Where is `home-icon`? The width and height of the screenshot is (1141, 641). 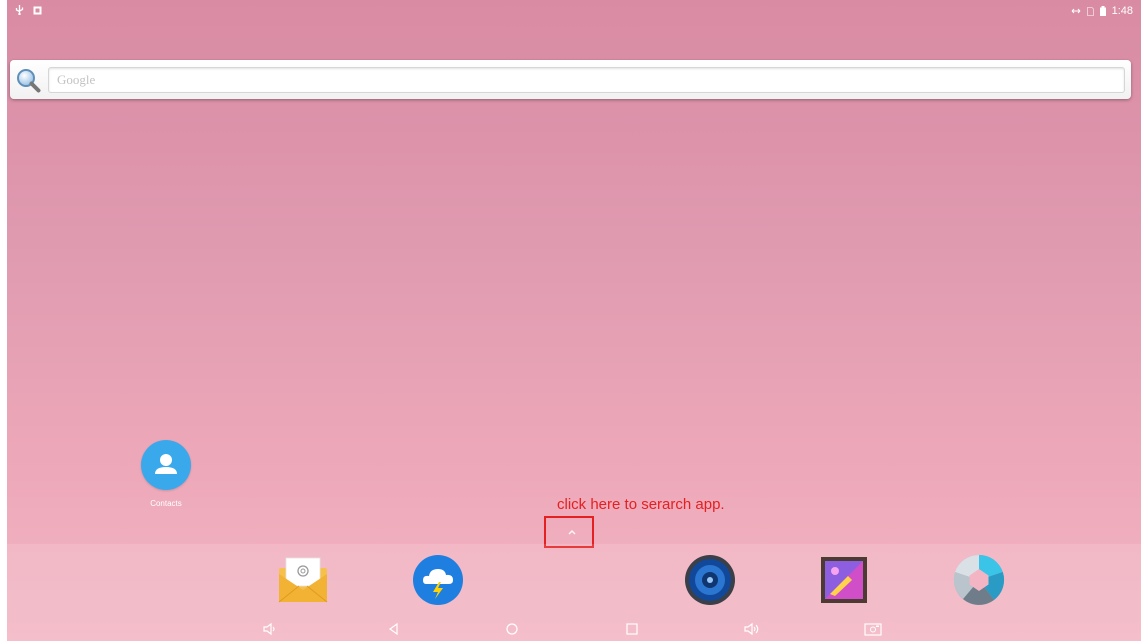 home-icon is located at coordinates (512, 629).